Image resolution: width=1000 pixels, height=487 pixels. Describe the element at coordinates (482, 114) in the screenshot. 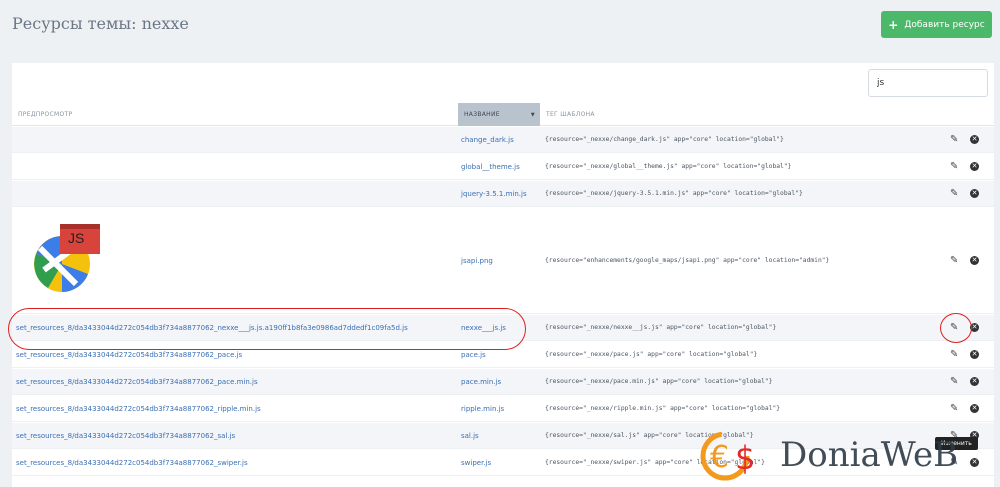

I see `column-header-name-label: НАЗВАНИЕ` at that location.